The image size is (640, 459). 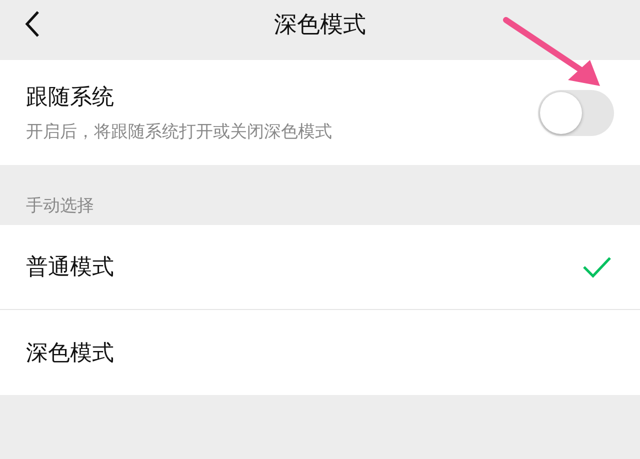 What do you see at coordinates (70, 98) in the screenshot?
I see `setting-title: 跟随系统` at bounding box center [70, 98].